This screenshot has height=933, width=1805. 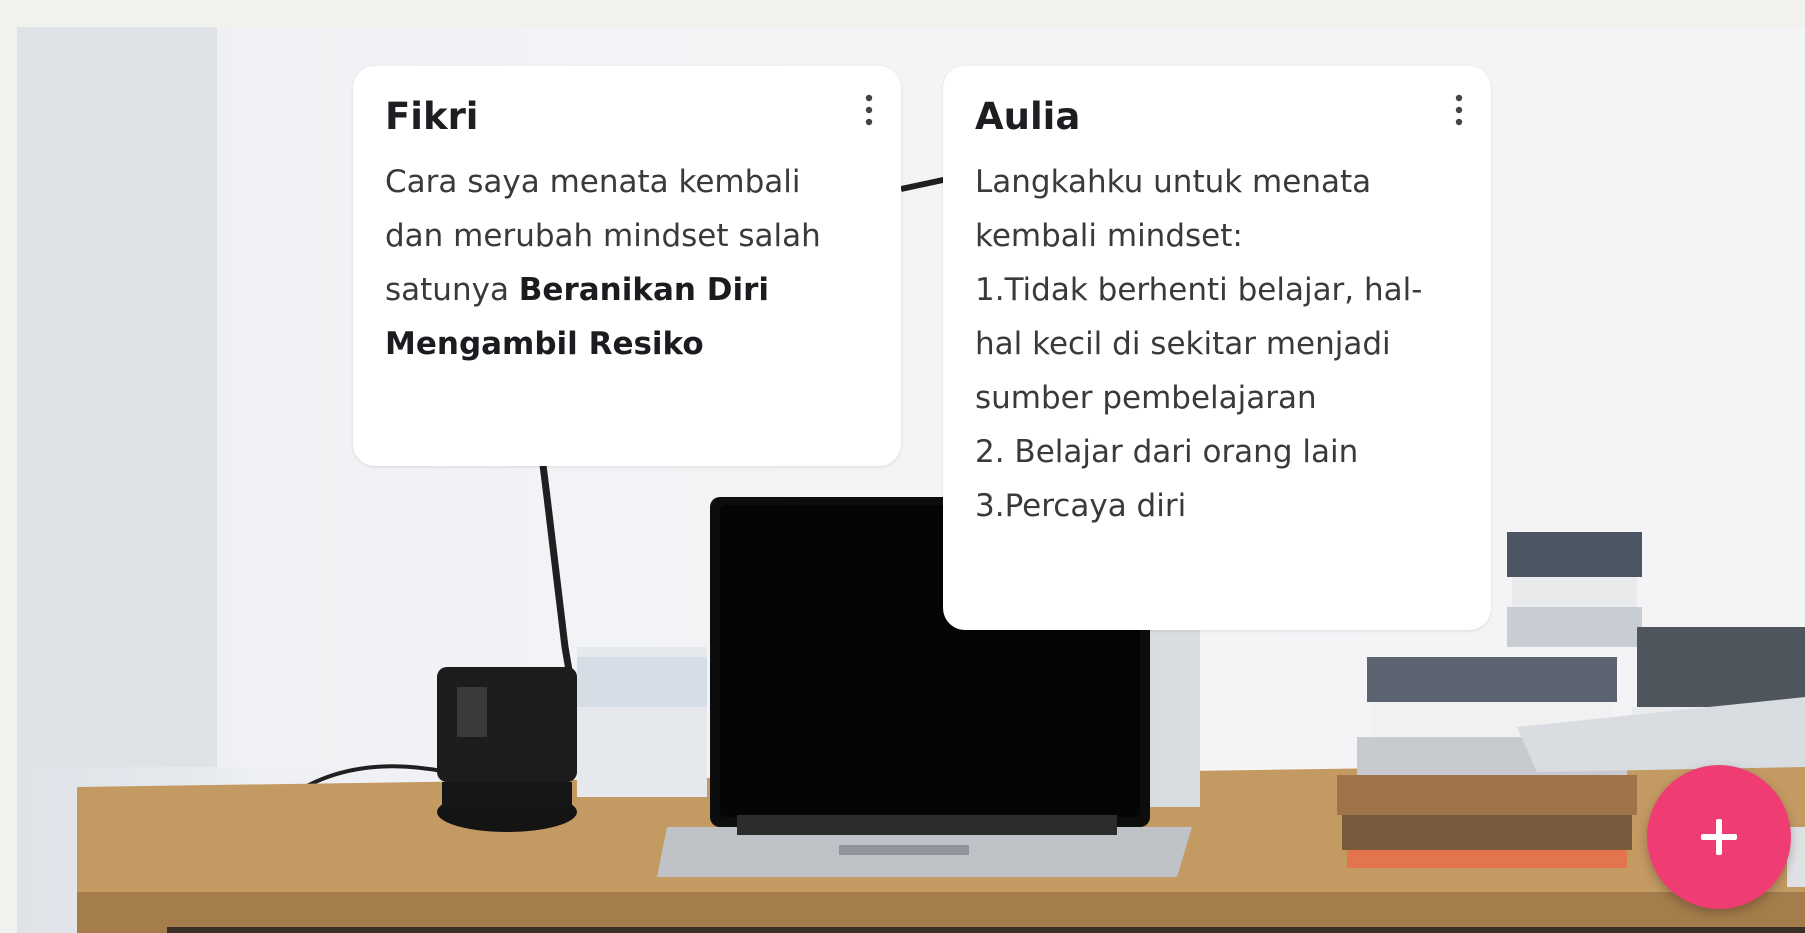 I want to click on post-body-line: Cara saya menata kembali, so click(x=593, y=181).